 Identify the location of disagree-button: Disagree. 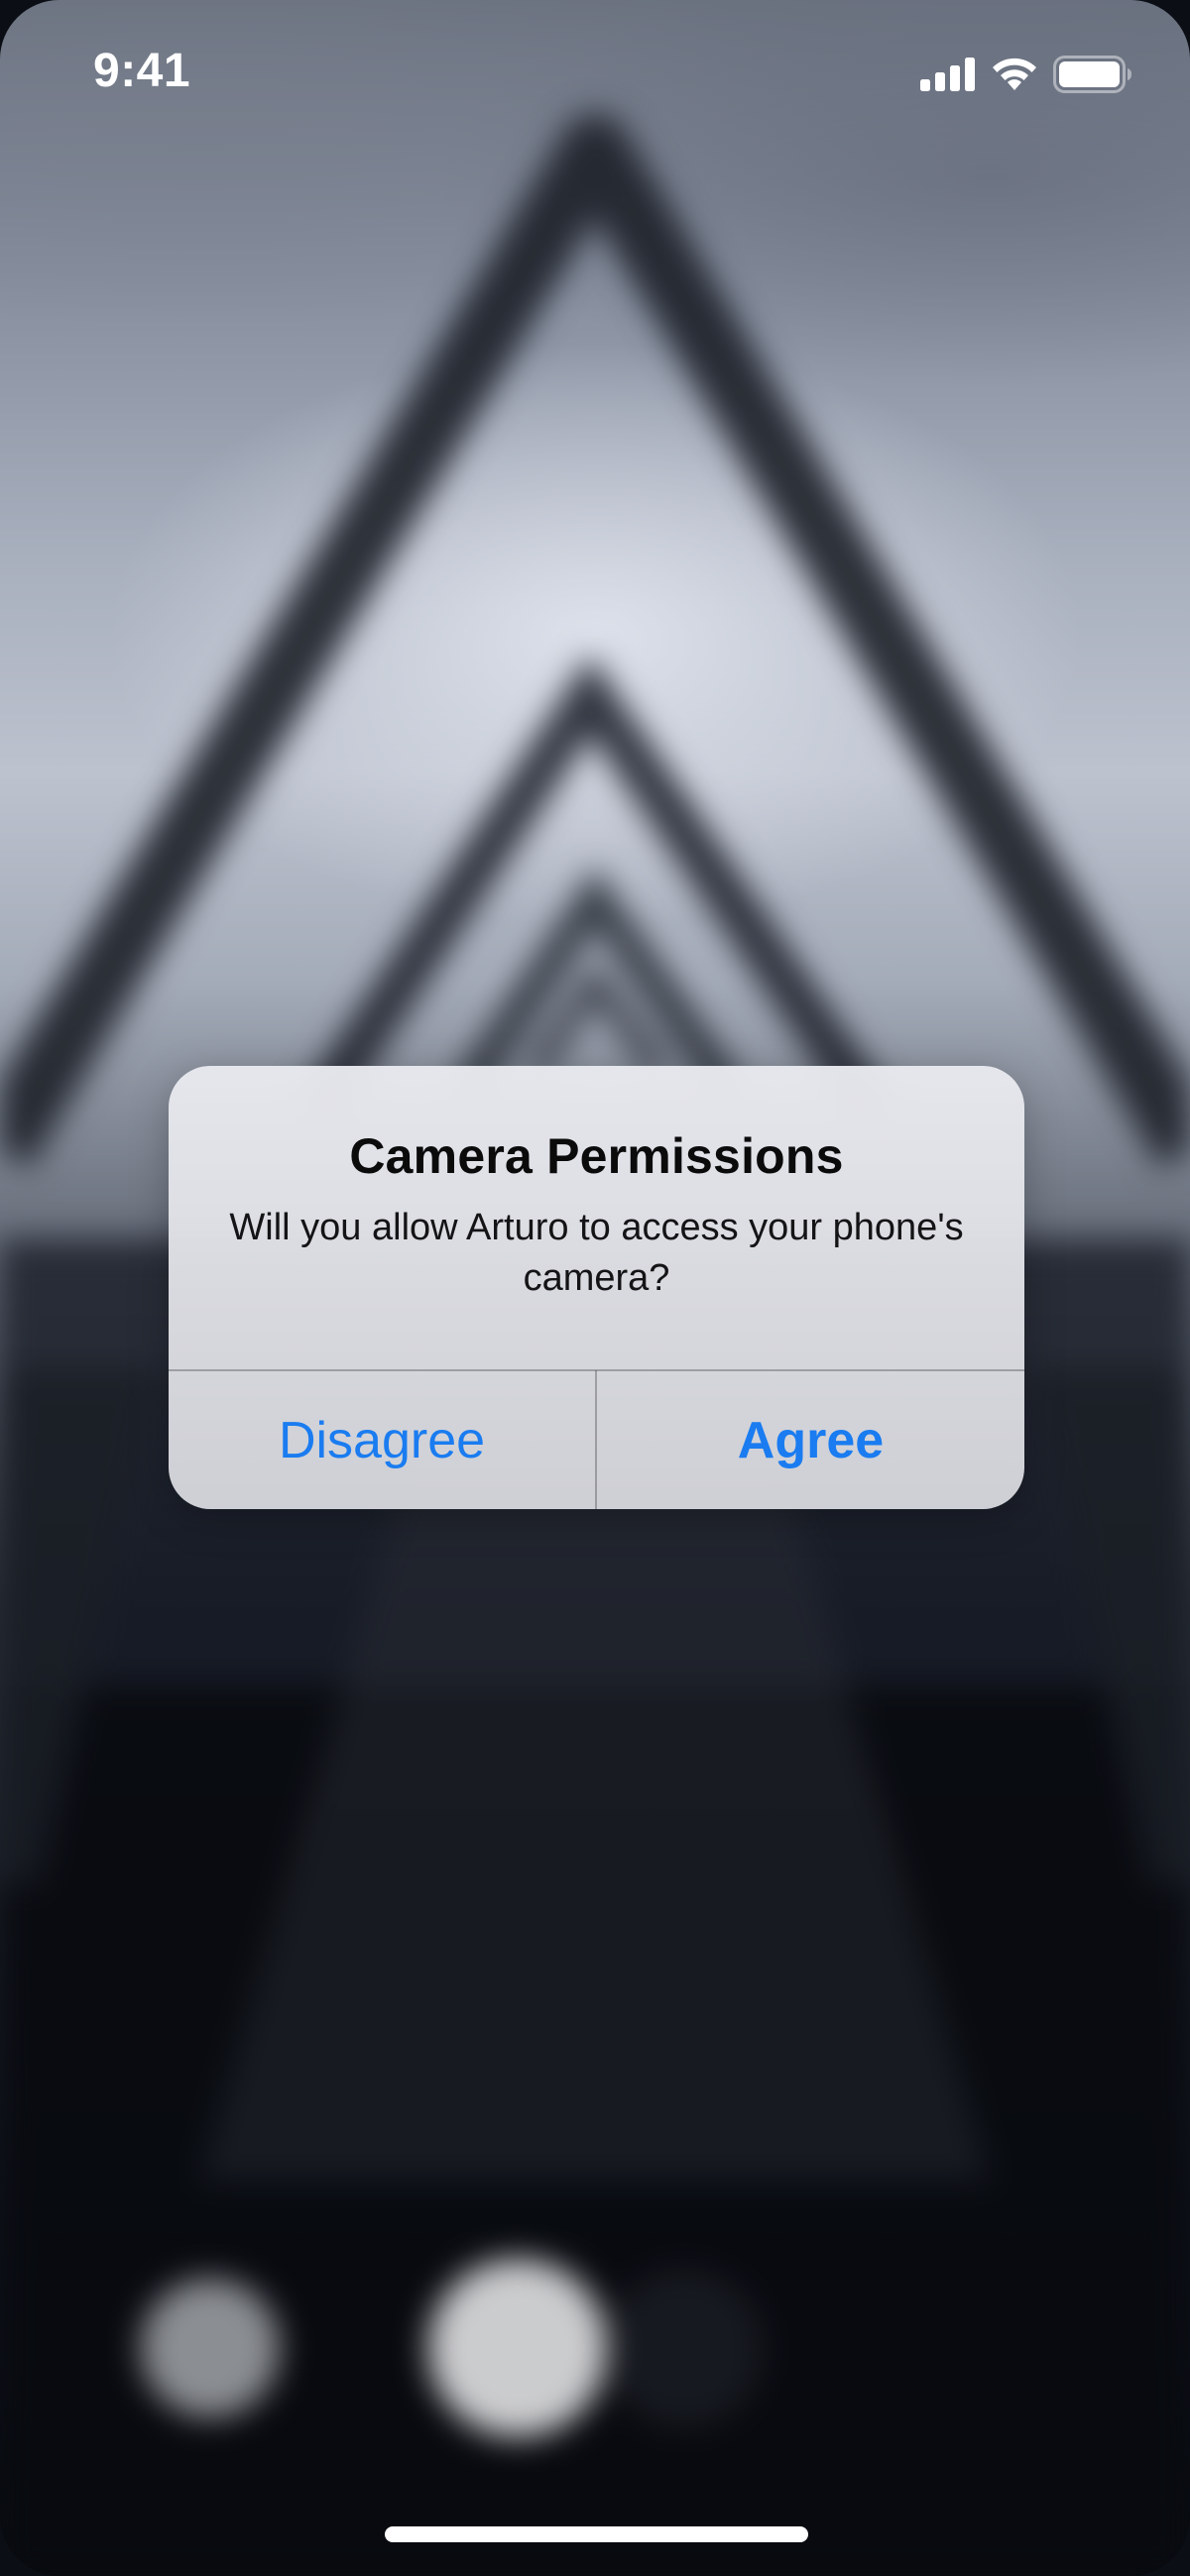
(382, 1440).